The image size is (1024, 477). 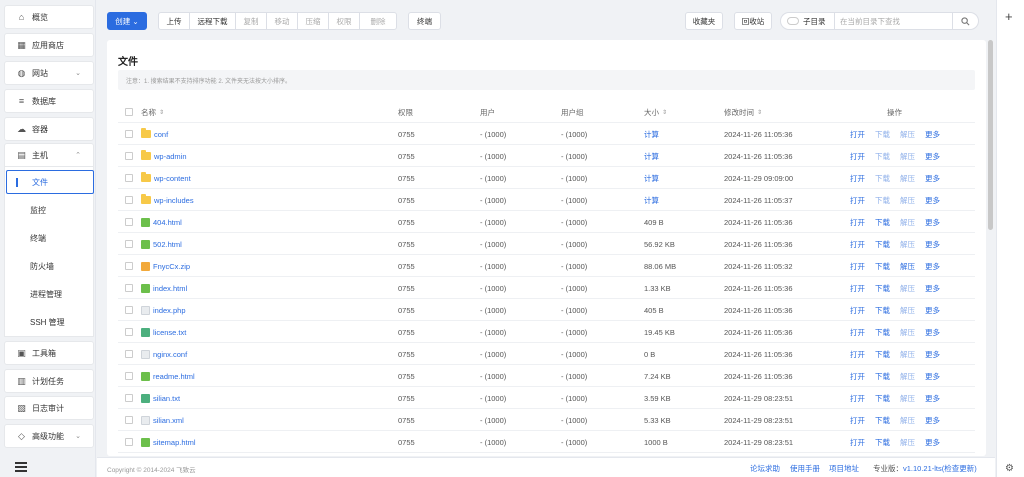 What do you see at coordinates (743, 112) in the screenshot?
I see `header-time: 修改时间 ⇕` at bounding box center [743, 112].